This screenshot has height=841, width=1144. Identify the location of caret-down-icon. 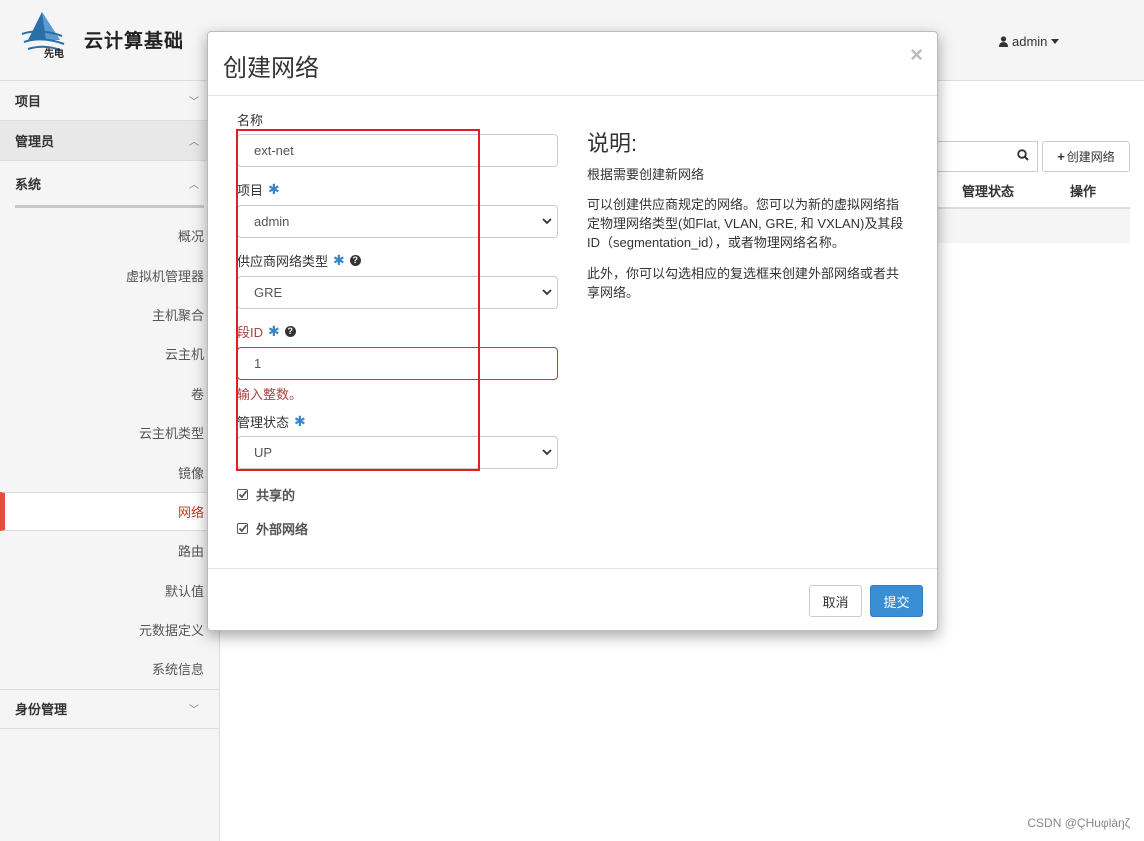
(1055, 41).